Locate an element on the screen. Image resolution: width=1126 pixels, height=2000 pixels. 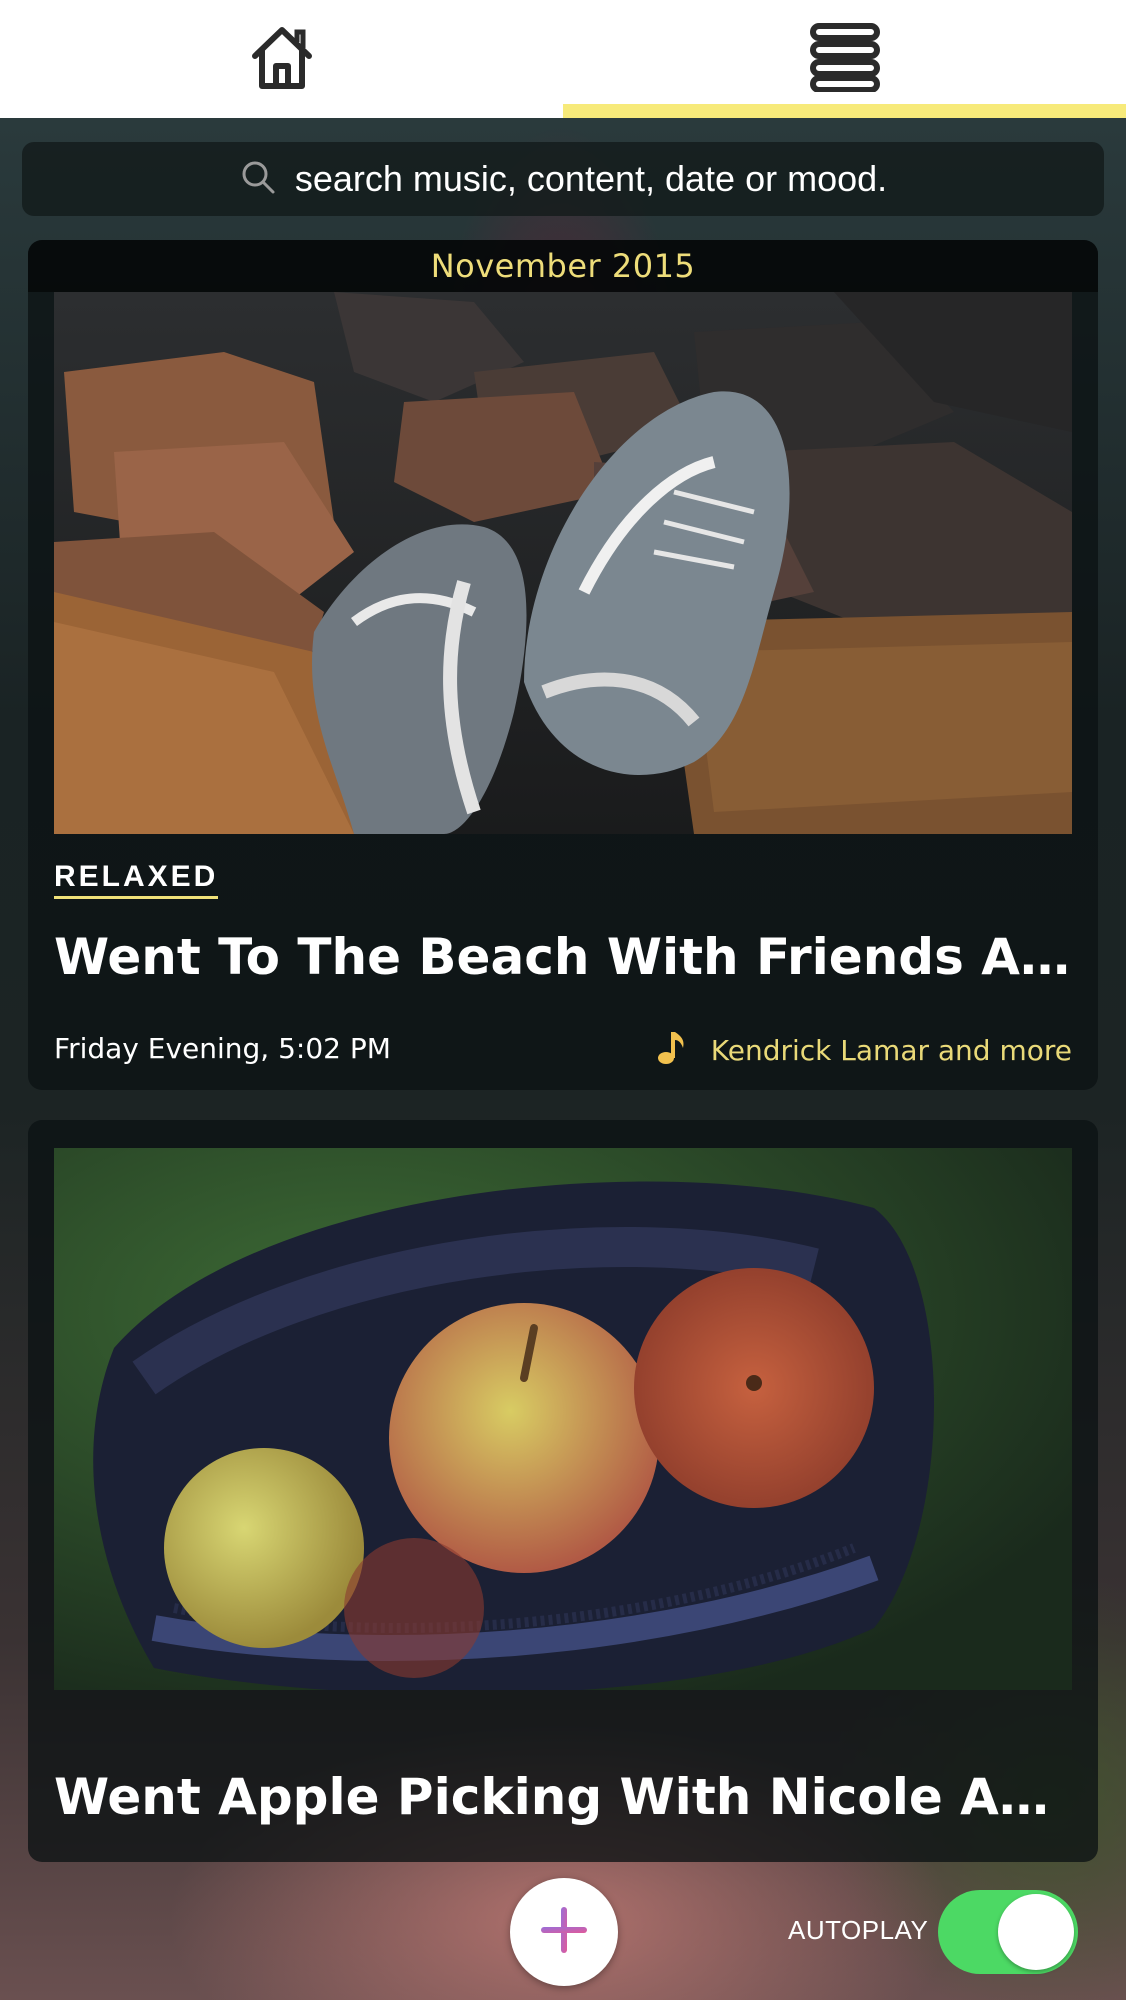
entry-music: Kendrick Lamar and more is located at coordinates (864, 1050).